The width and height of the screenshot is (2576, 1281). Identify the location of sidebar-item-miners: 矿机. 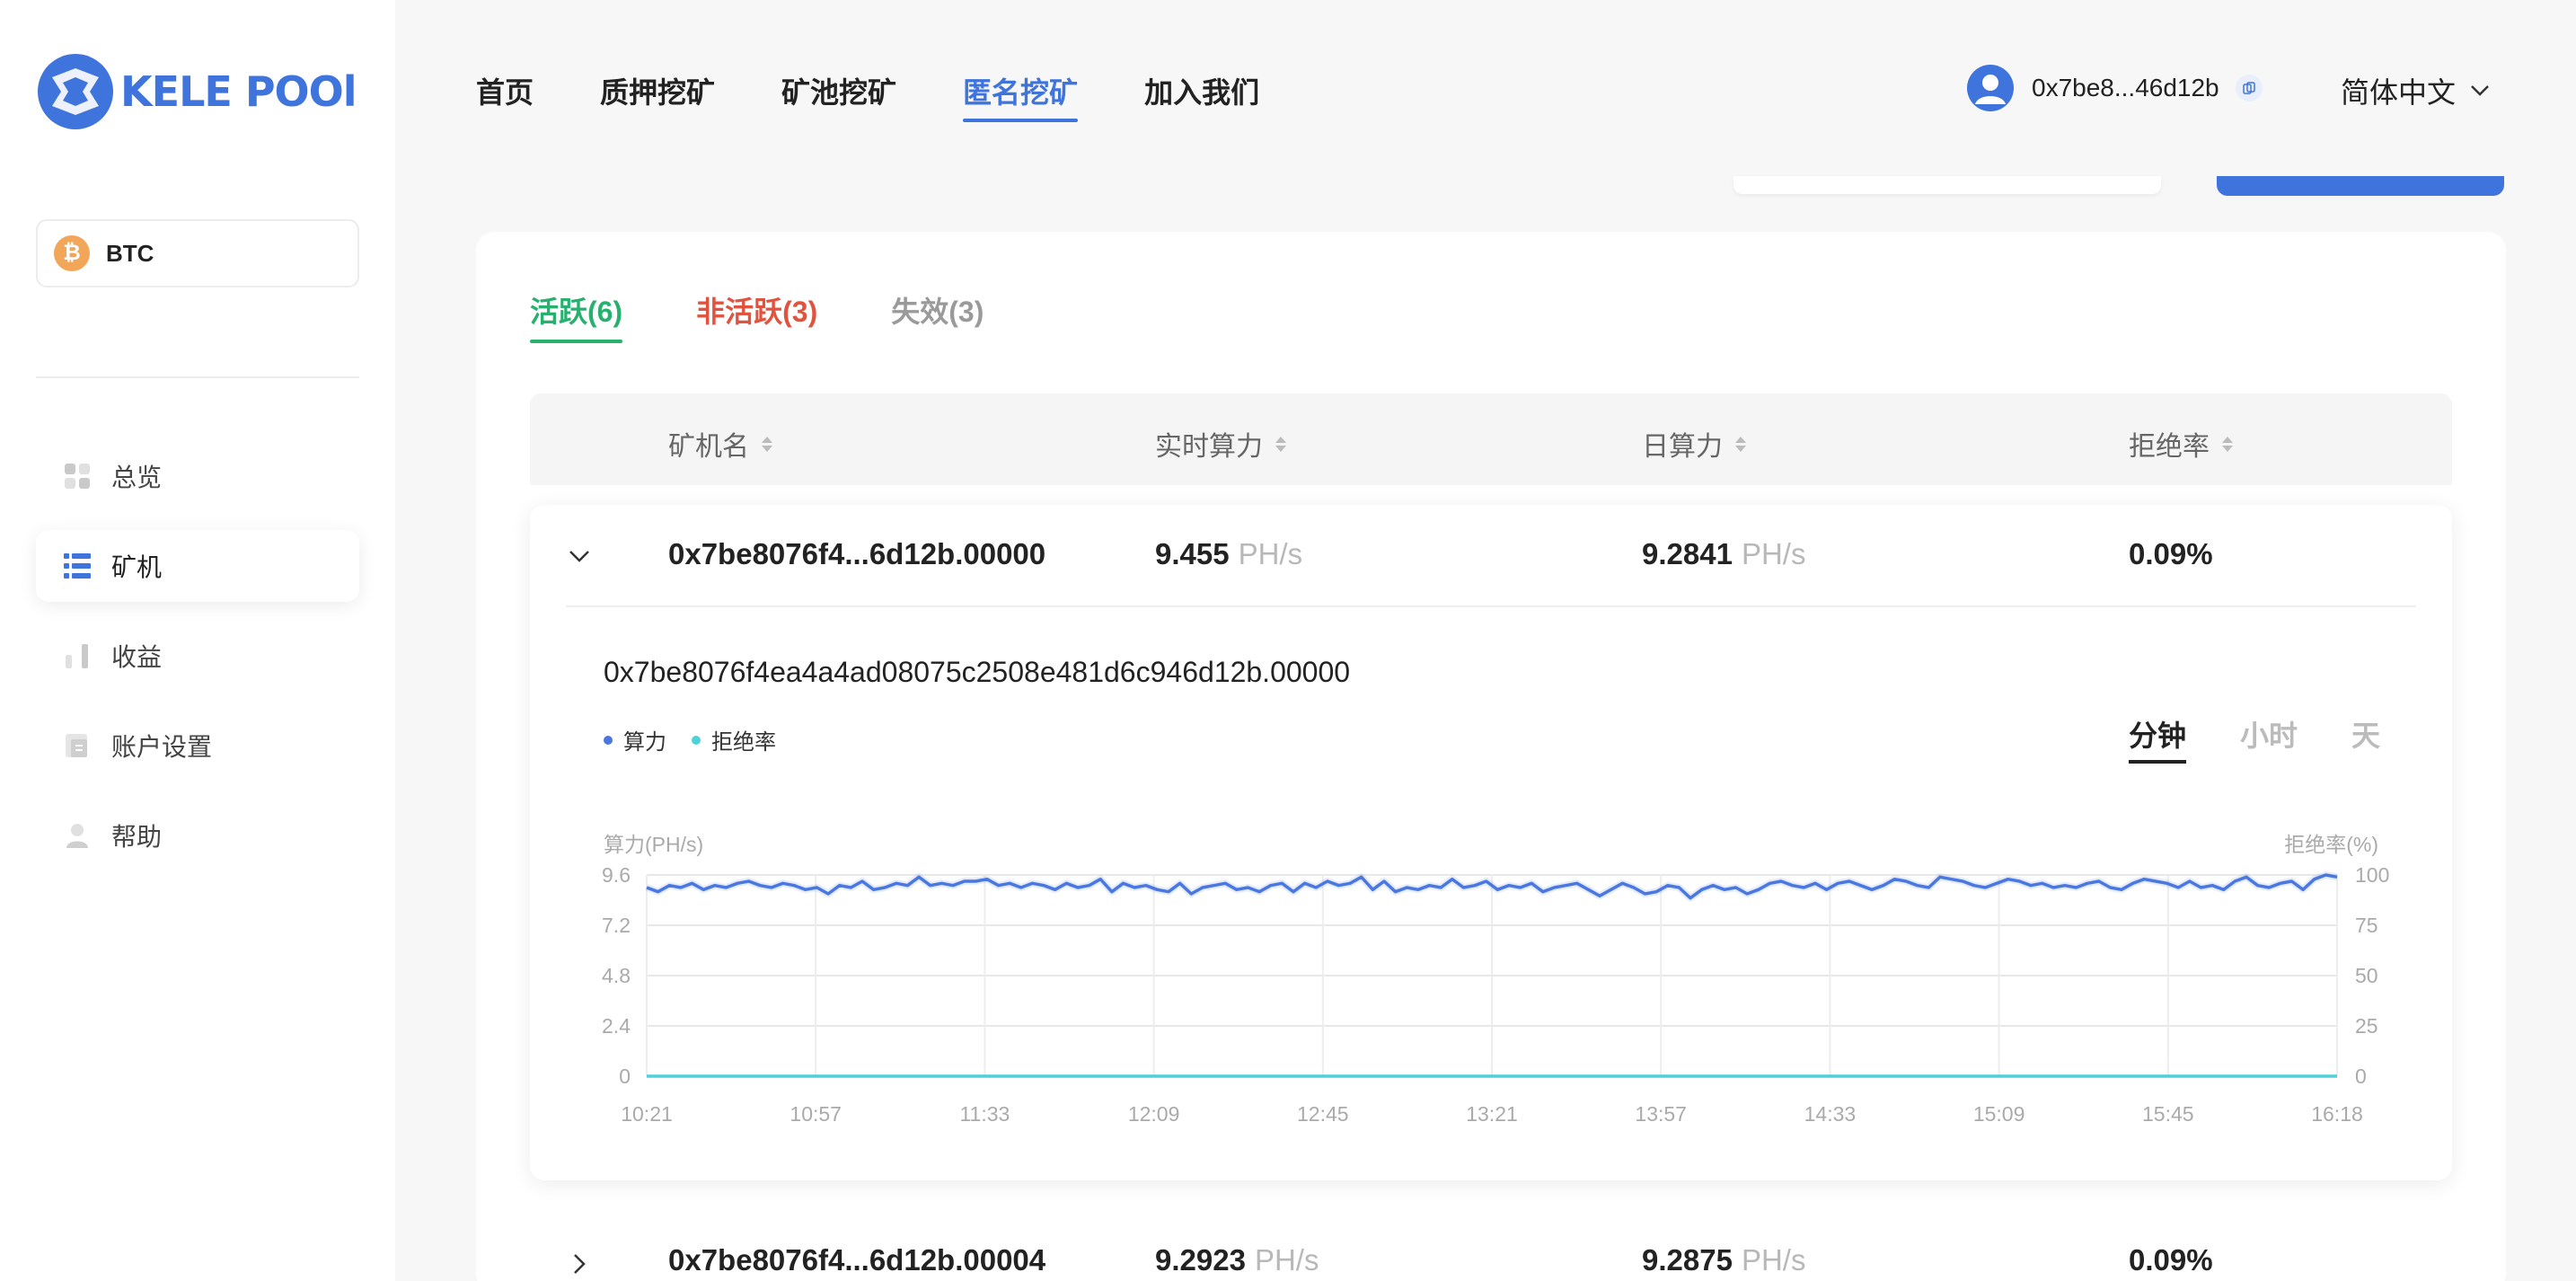
(197, 566).